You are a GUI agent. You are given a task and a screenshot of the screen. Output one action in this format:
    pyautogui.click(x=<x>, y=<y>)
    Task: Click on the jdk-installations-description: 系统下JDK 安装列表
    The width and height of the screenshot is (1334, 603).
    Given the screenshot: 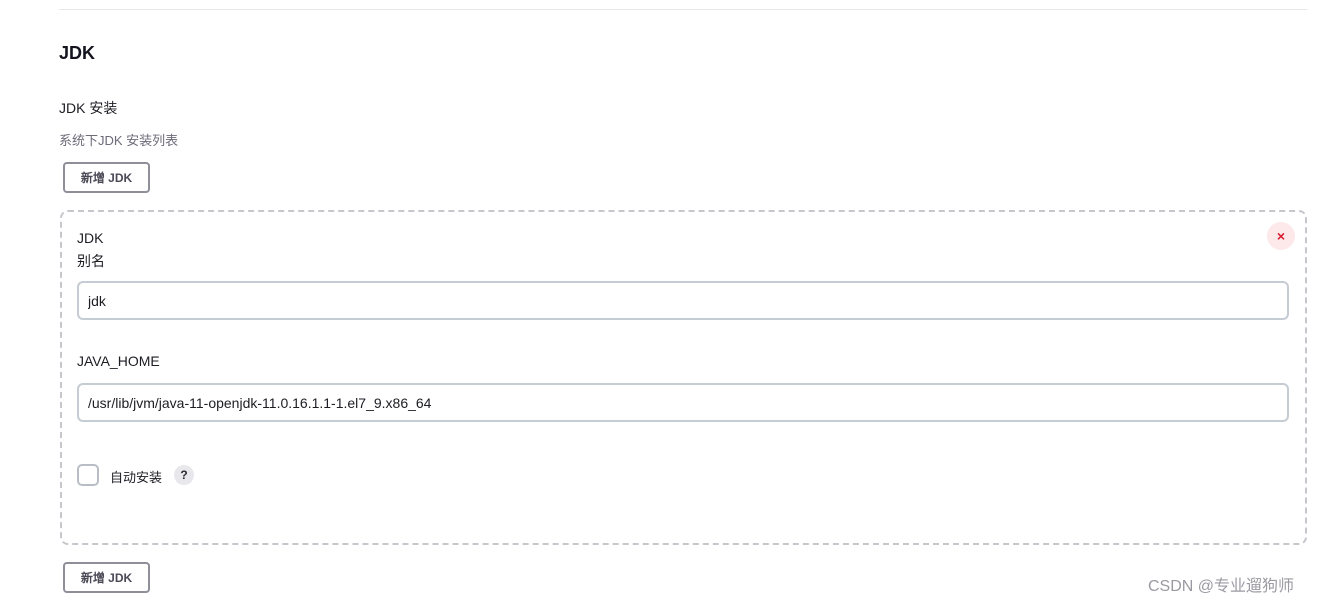 What is the action you would take?
    pyautogui.click(x=119, y=140)
    